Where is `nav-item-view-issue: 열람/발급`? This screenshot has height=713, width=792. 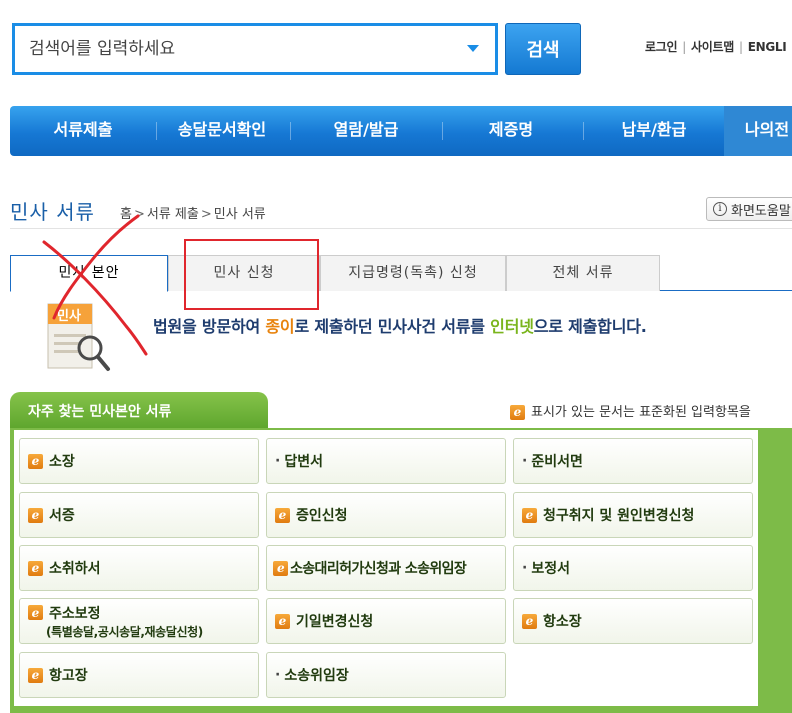
nav-item-view-issue: 열람/발급 is located at coordinates (366, 131).